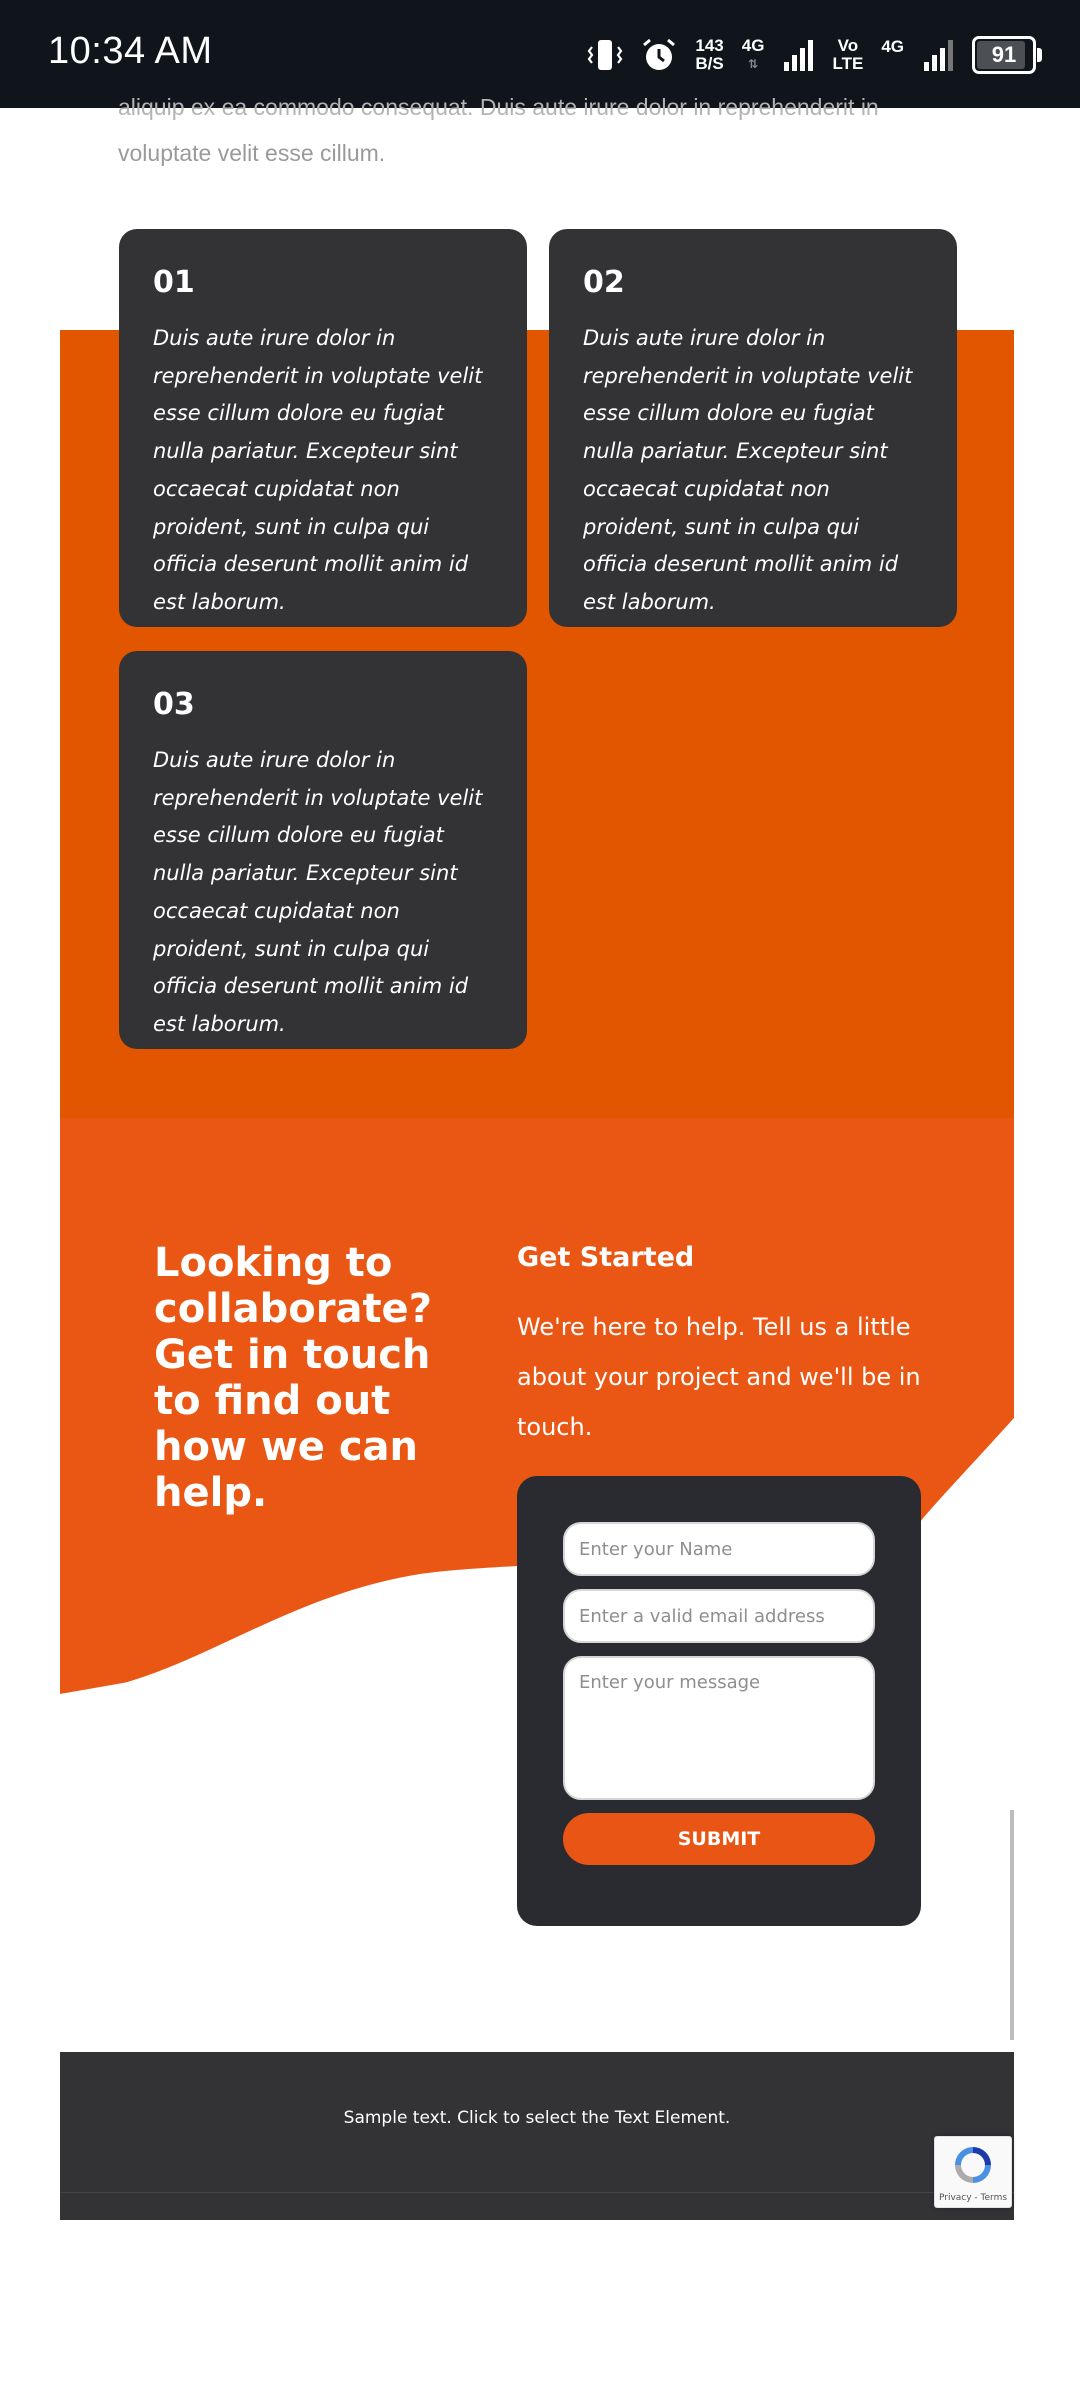  Describe the element at coordinates (973, 2198) in the screenshot. I see `recaptcha-links: Privacy - Terms` at that location.